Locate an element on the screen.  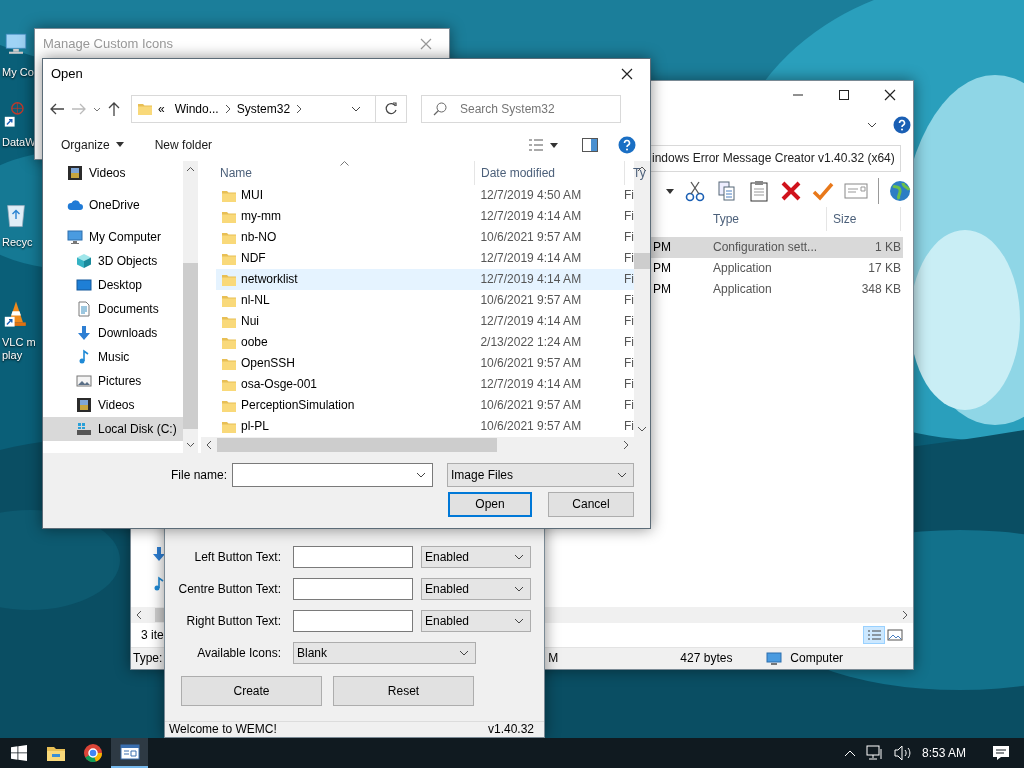
file-name: networklist is located at coordinates (269, 279).